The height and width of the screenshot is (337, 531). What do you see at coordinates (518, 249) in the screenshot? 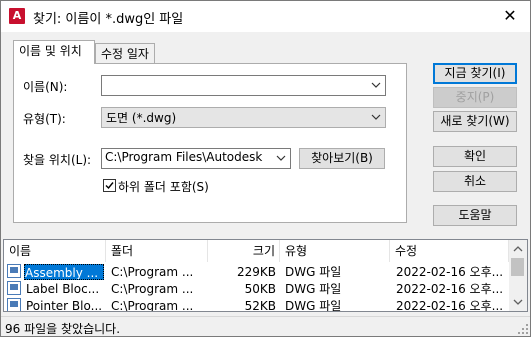
I see `scroll-up-icon` at bounding box center [518, 249].